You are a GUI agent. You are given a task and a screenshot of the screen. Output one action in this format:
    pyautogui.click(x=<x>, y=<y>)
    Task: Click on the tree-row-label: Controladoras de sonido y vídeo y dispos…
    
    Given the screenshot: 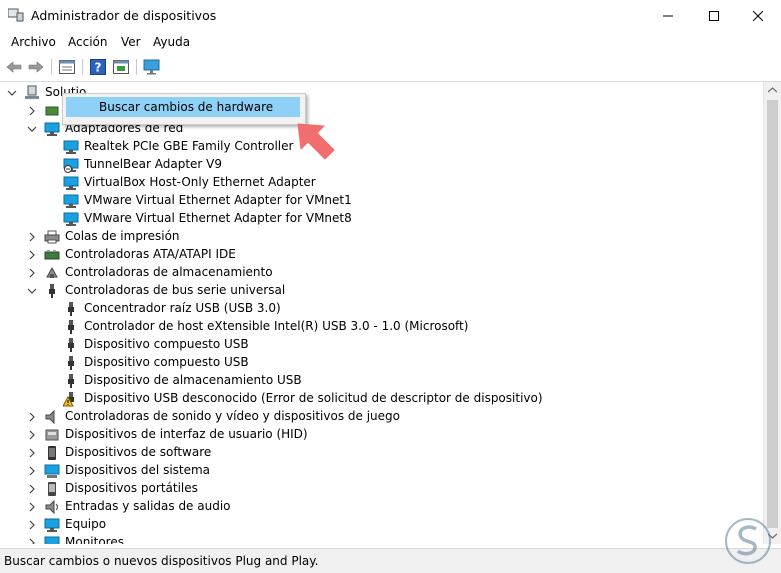 What is the action you would take?
    pyautogui.click(x=232, y=416)
    